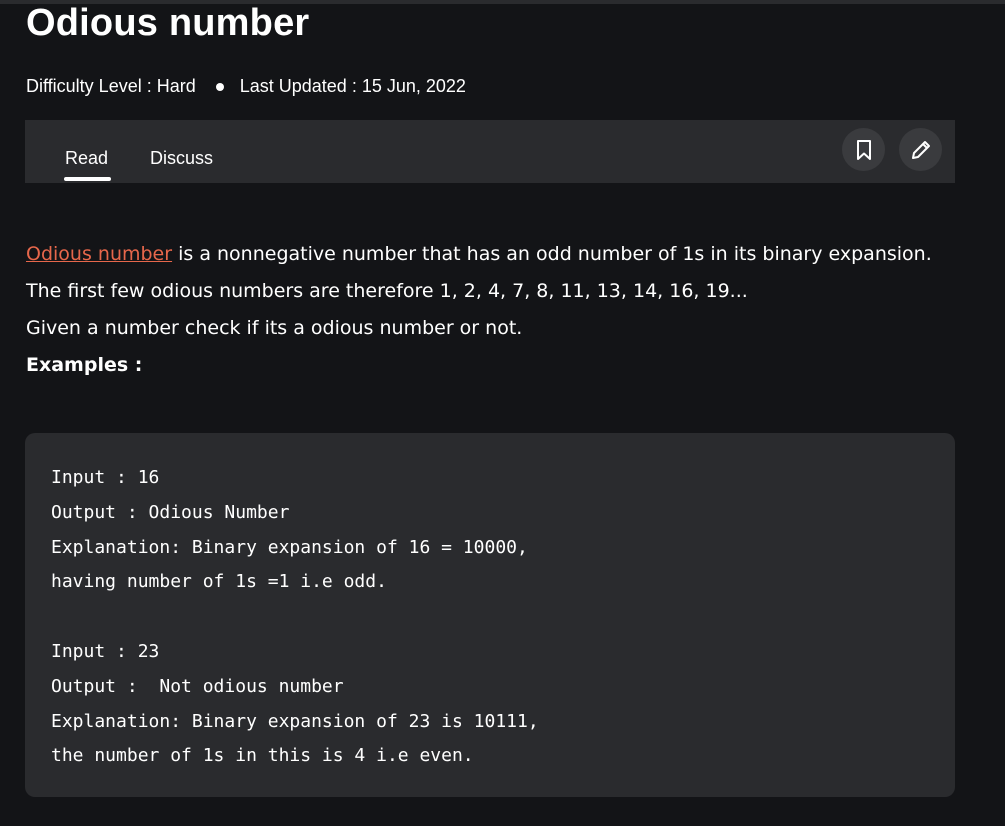 This screenshot has height=826, width=1005. What do you see at coordinates (352, 86) in the screenshot?
I see `last-updated: Last Updated : 15 Jun, 2022` at bounding box center [352, 86].